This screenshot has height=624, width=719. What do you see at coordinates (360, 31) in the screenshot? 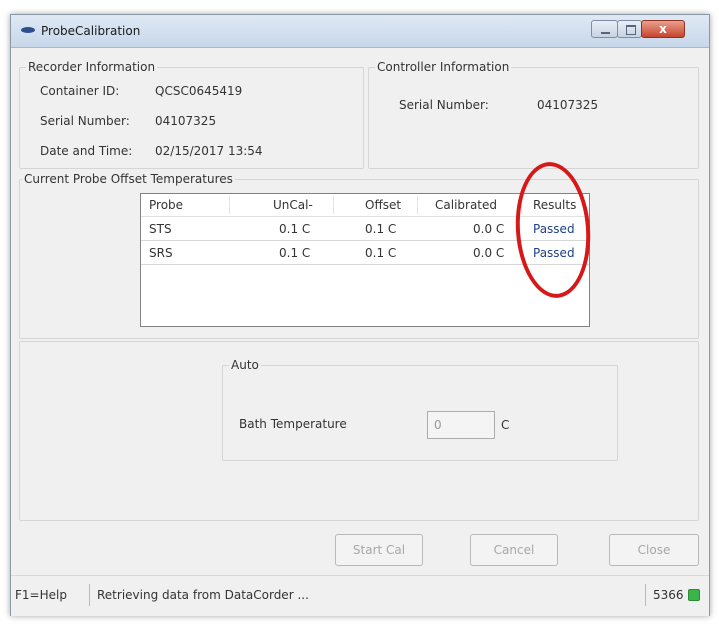
I see `title-bar: ProbeCalibration x` at bounding box center [360, 31].